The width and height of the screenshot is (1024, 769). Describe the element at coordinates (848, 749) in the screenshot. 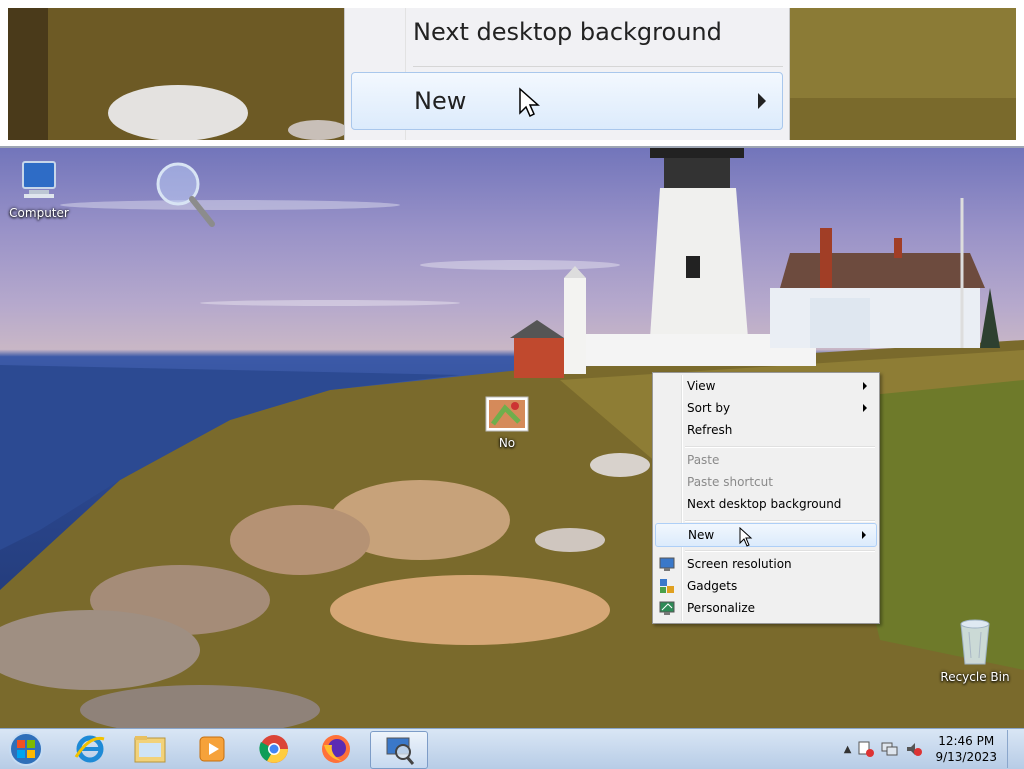

I see `show-hidden-icons-arrow-icon: ▲` at that location.